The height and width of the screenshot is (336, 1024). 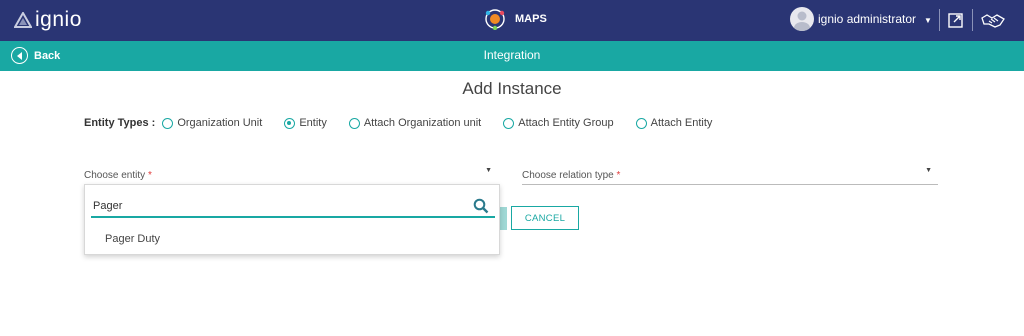 I want to click on app-label: MAPS, so click(x=531, y=19).